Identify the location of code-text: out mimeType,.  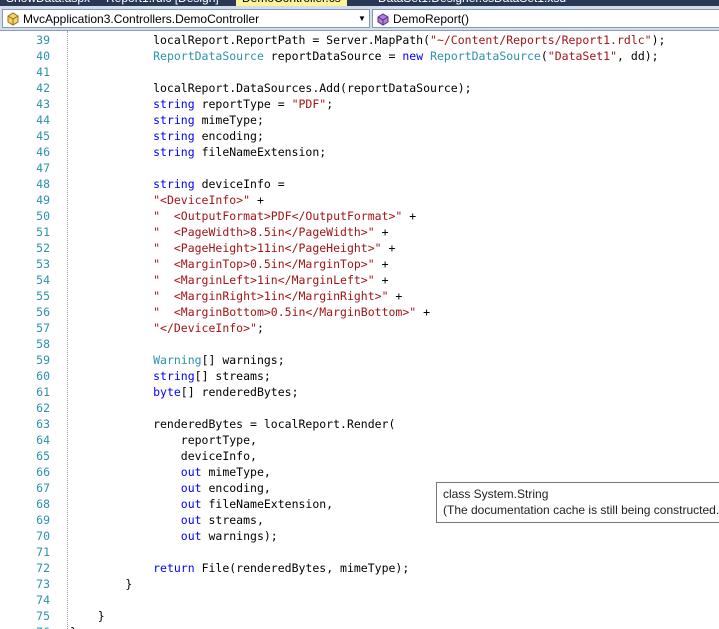
(170, 472).